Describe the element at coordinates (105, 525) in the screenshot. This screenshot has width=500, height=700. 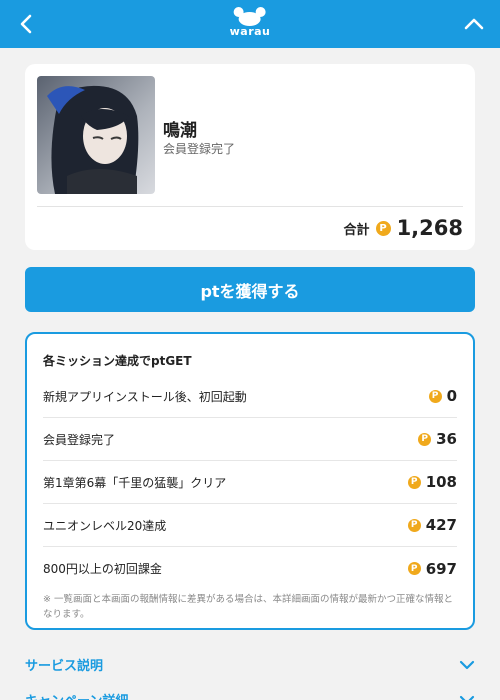
I see `mission-label: ユニオンレベル20達成` at that location.